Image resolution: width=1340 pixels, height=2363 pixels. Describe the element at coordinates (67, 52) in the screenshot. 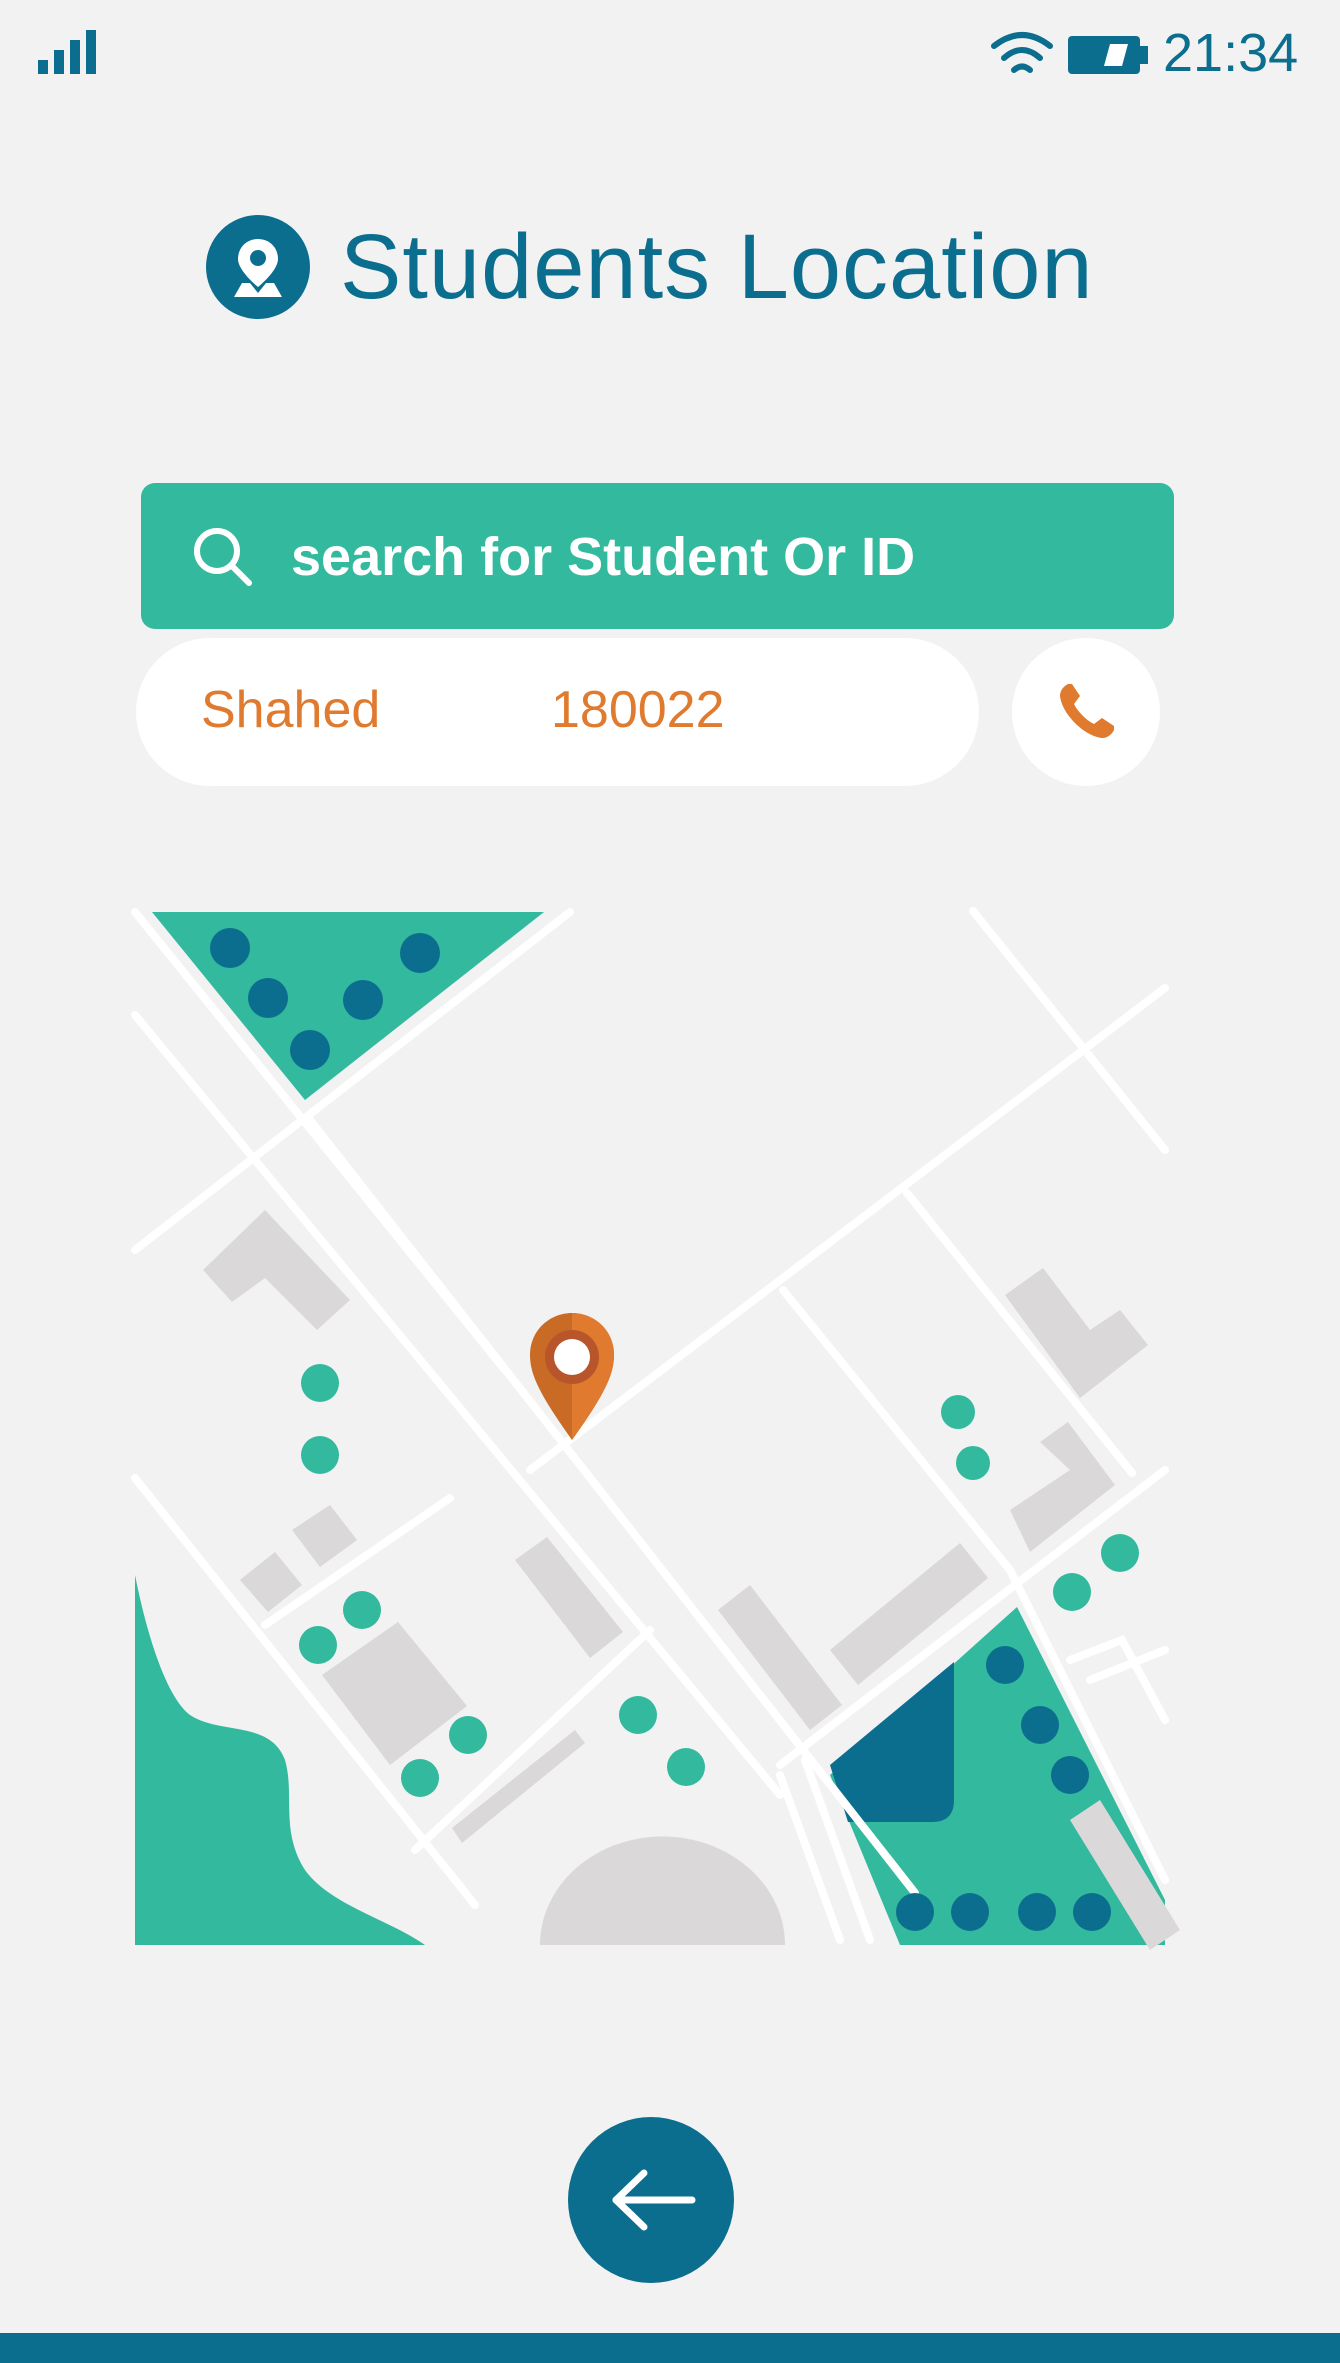

I see `signal-bars-icon` at that location.